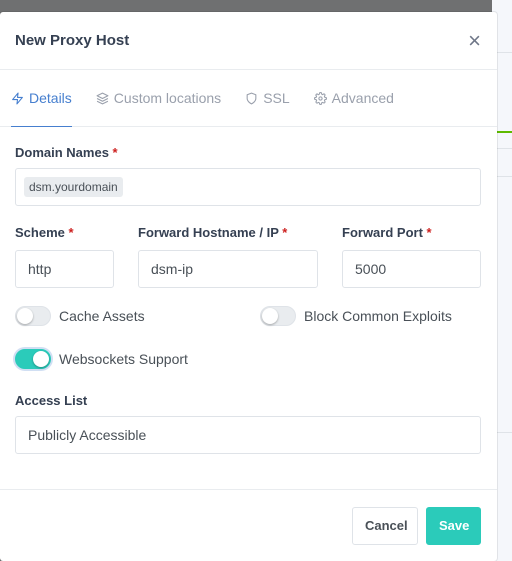 The width and height of the screenshot is (512, 561). What do you see at coordinates (208, 232) in the screenshot?
I see `label-text: Forward Hostname / IP` at bounding box center [208, 232].